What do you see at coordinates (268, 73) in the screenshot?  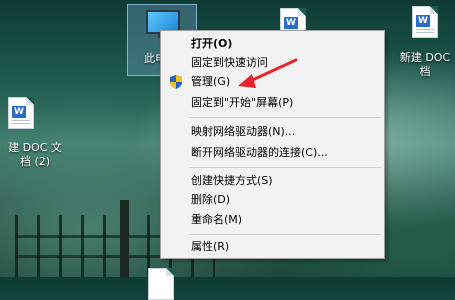 I see `annotation-arrow-icon` at bounding box center [268, 73].